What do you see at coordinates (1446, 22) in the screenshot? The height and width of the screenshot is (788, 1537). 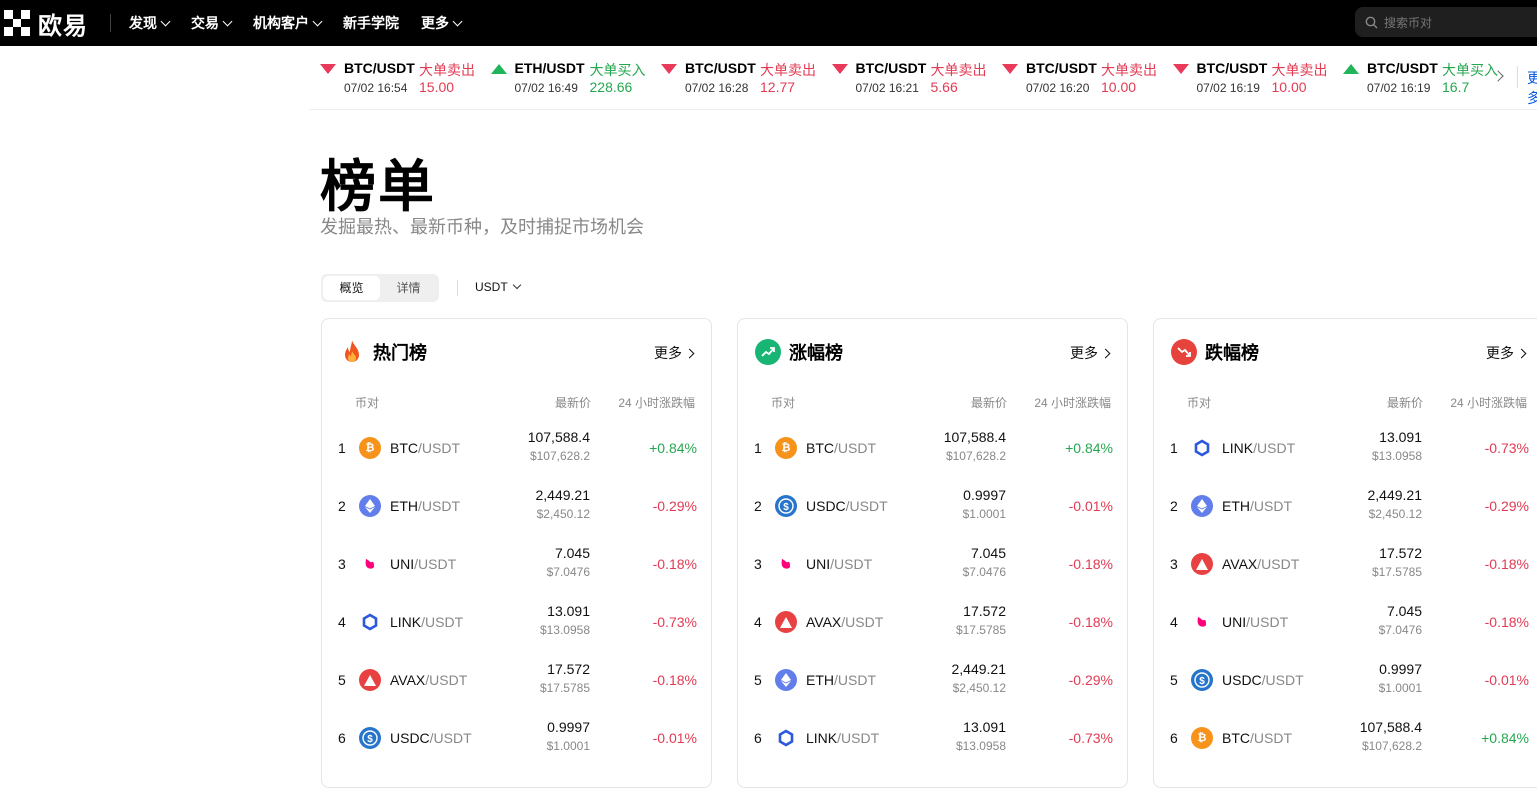 I see `search-input: 搜索币对` at bounding box center [1446, 22].